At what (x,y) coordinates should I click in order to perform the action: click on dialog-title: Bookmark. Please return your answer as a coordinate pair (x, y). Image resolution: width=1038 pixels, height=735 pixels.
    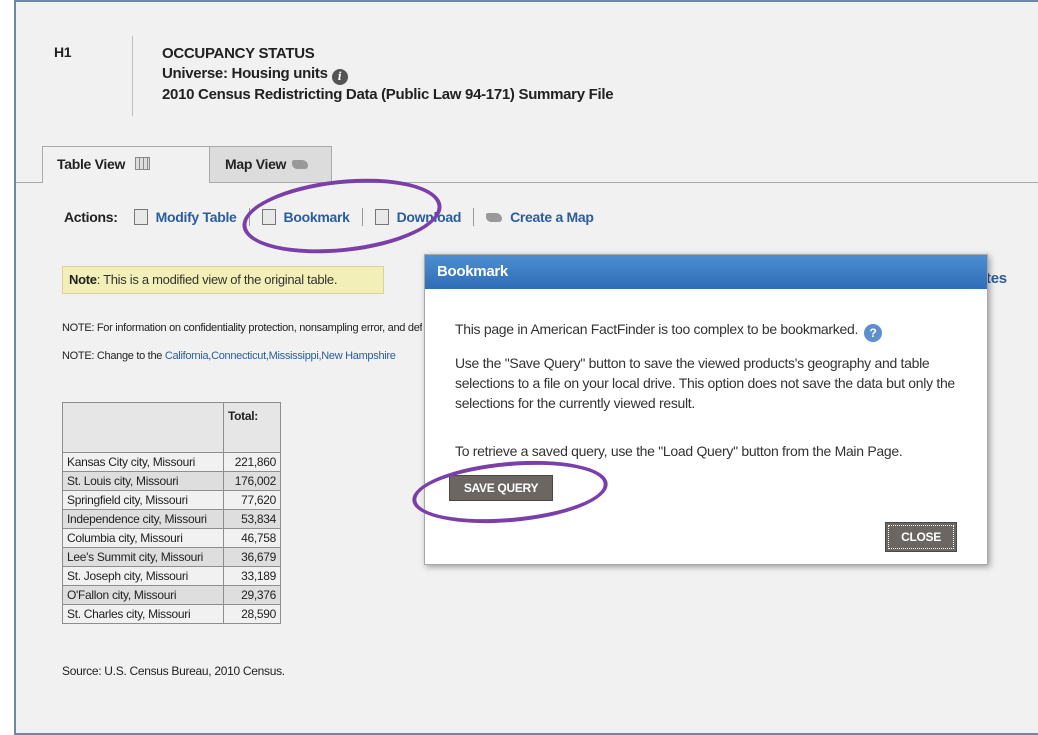
    Looking at the image, I should click on (706, 272).